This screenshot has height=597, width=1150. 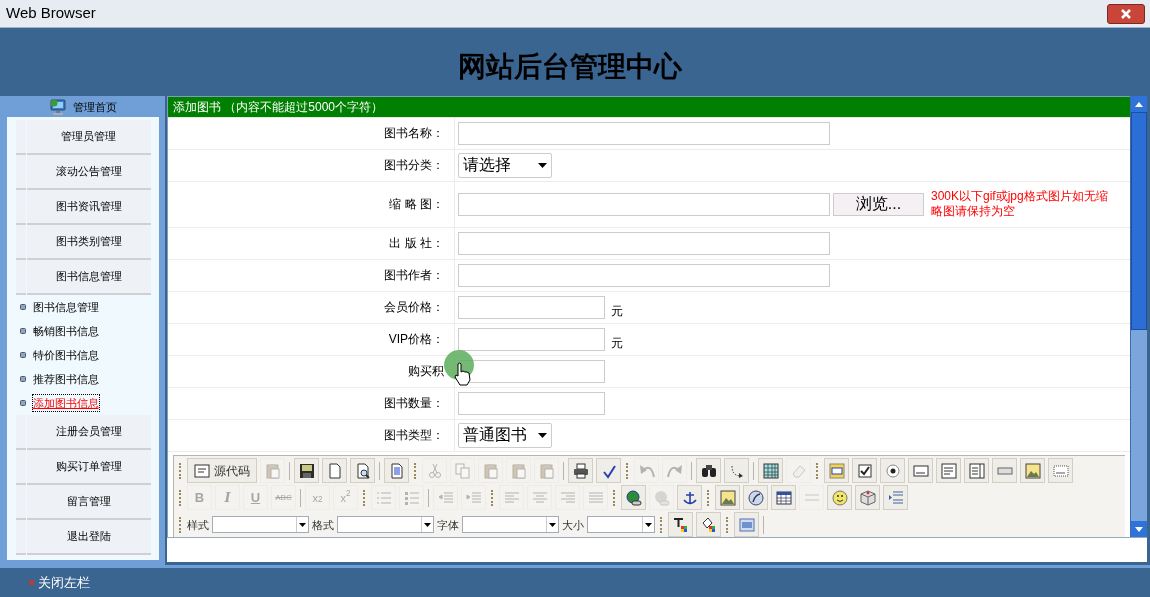 What do you see at coordinates (416, 244) in the screenshot?
I see `field-label: 出 版 社：` at bounding box center [416, 244].